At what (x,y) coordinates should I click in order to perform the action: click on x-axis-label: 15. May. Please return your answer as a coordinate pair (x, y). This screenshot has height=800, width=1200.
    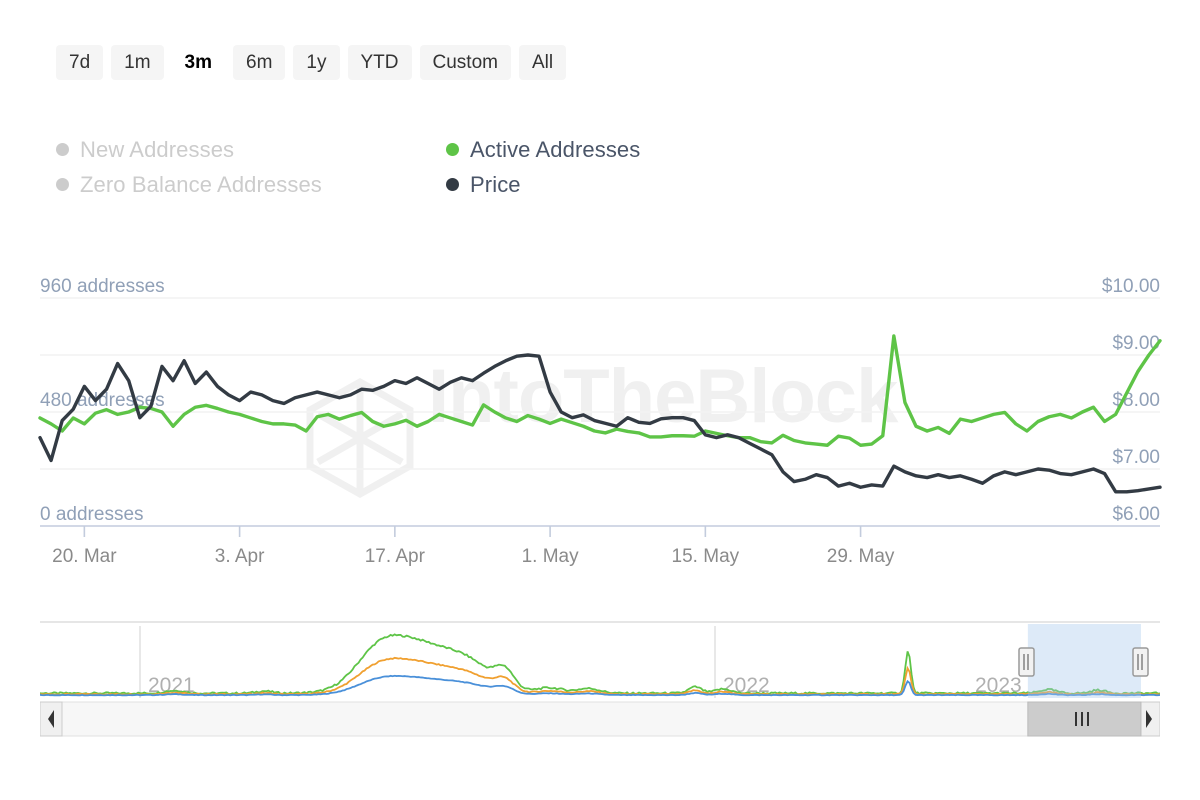
    Looking at the image, I should click on (706, 556).